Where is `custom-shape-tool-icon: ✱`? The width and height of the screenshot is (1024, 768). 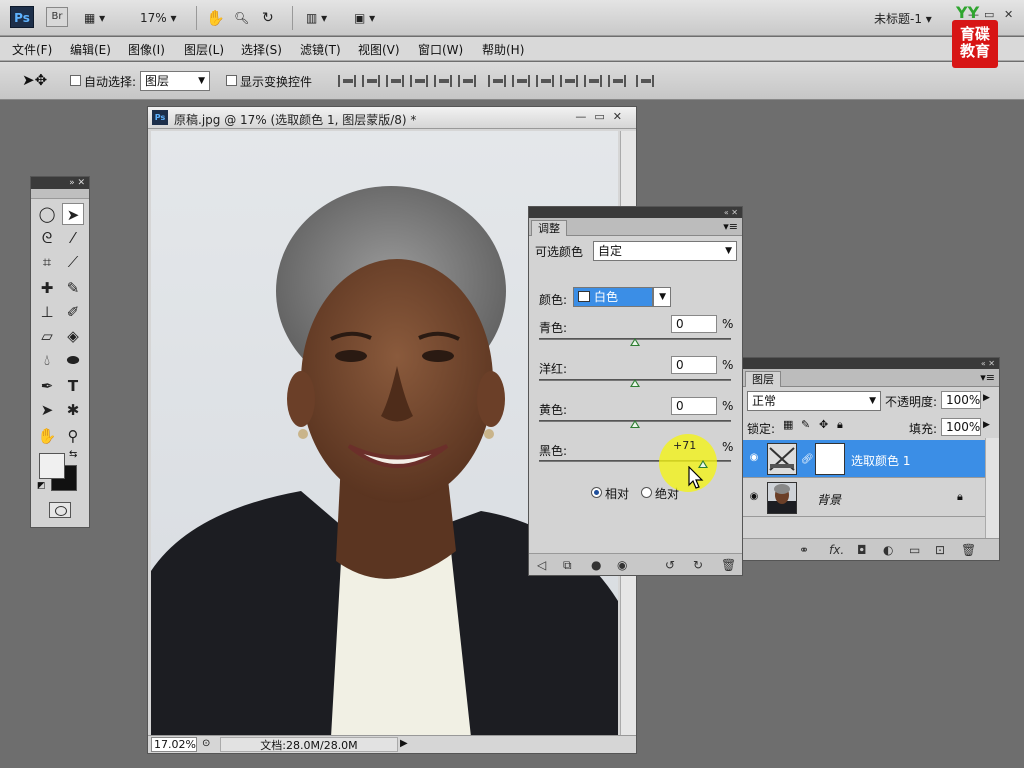
custom-shape-tool-icon: ✱ is located at coordinates (73, 410).